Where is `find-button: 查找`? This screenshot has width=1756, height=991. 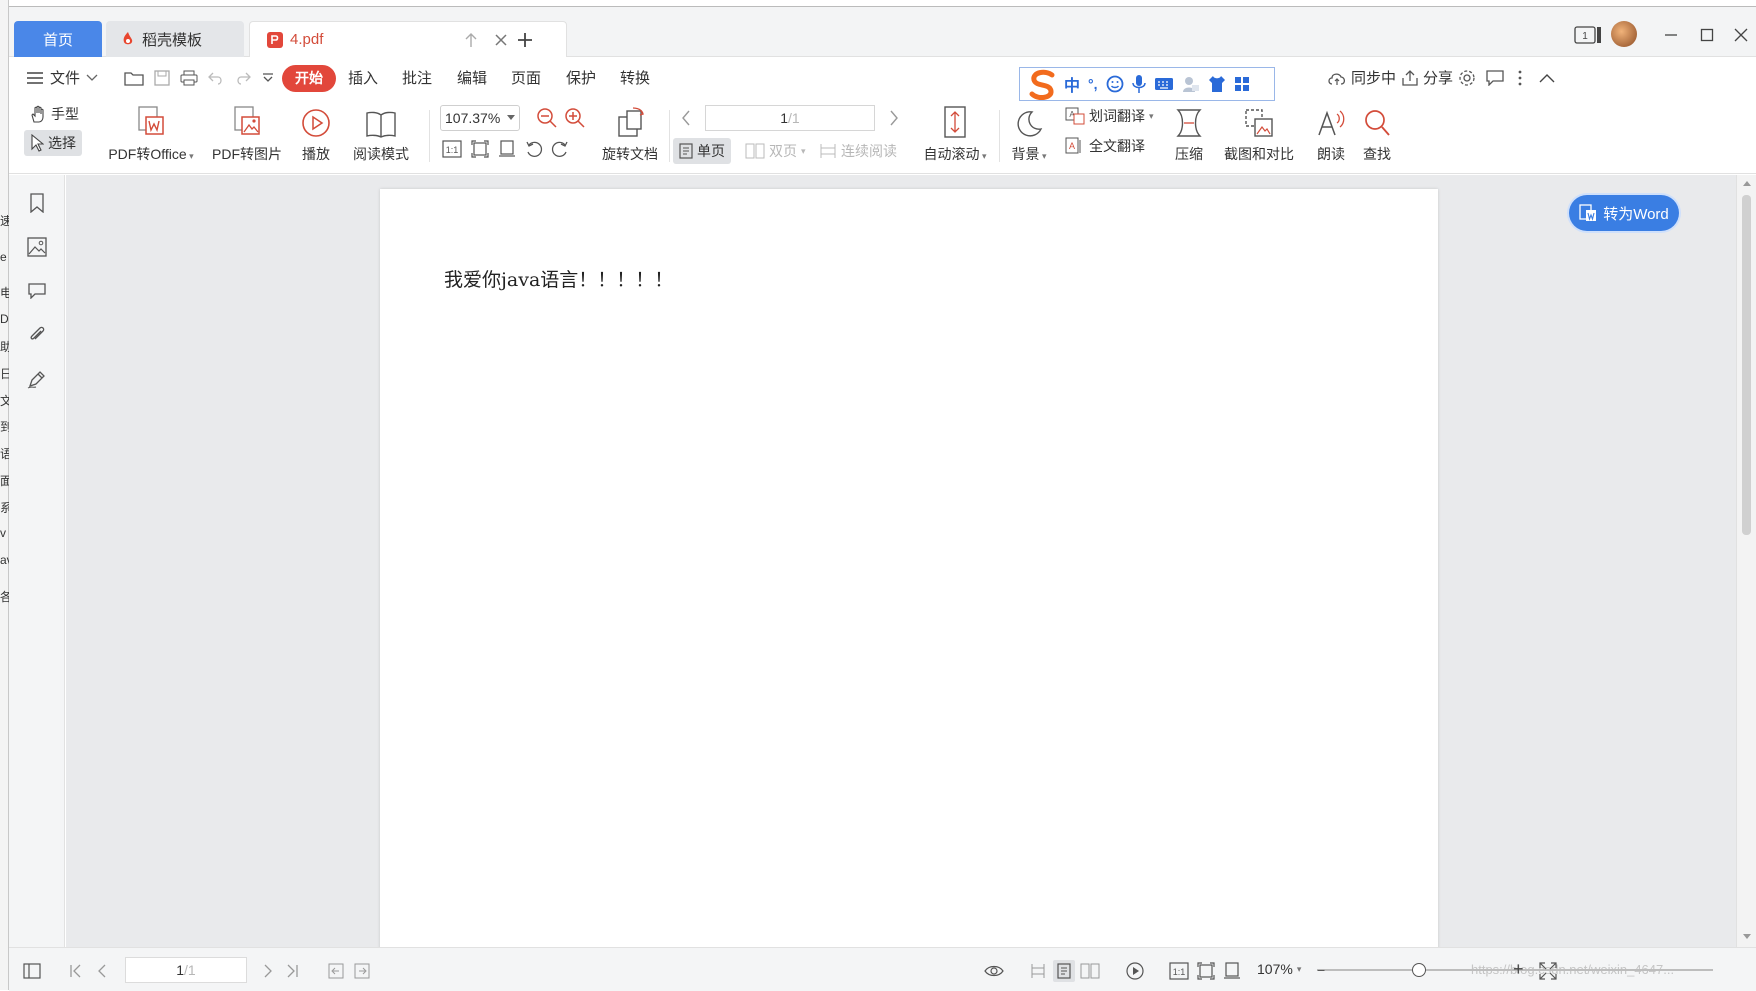
find-button: 查找 is located at coordinates (1377, 133).